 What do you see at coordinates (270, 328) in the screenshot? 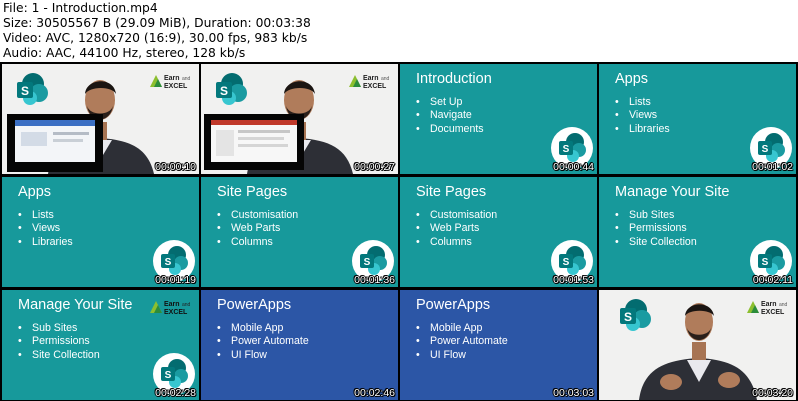
I see `bullet-item: Mobile App` at bounding box center [270, 328].